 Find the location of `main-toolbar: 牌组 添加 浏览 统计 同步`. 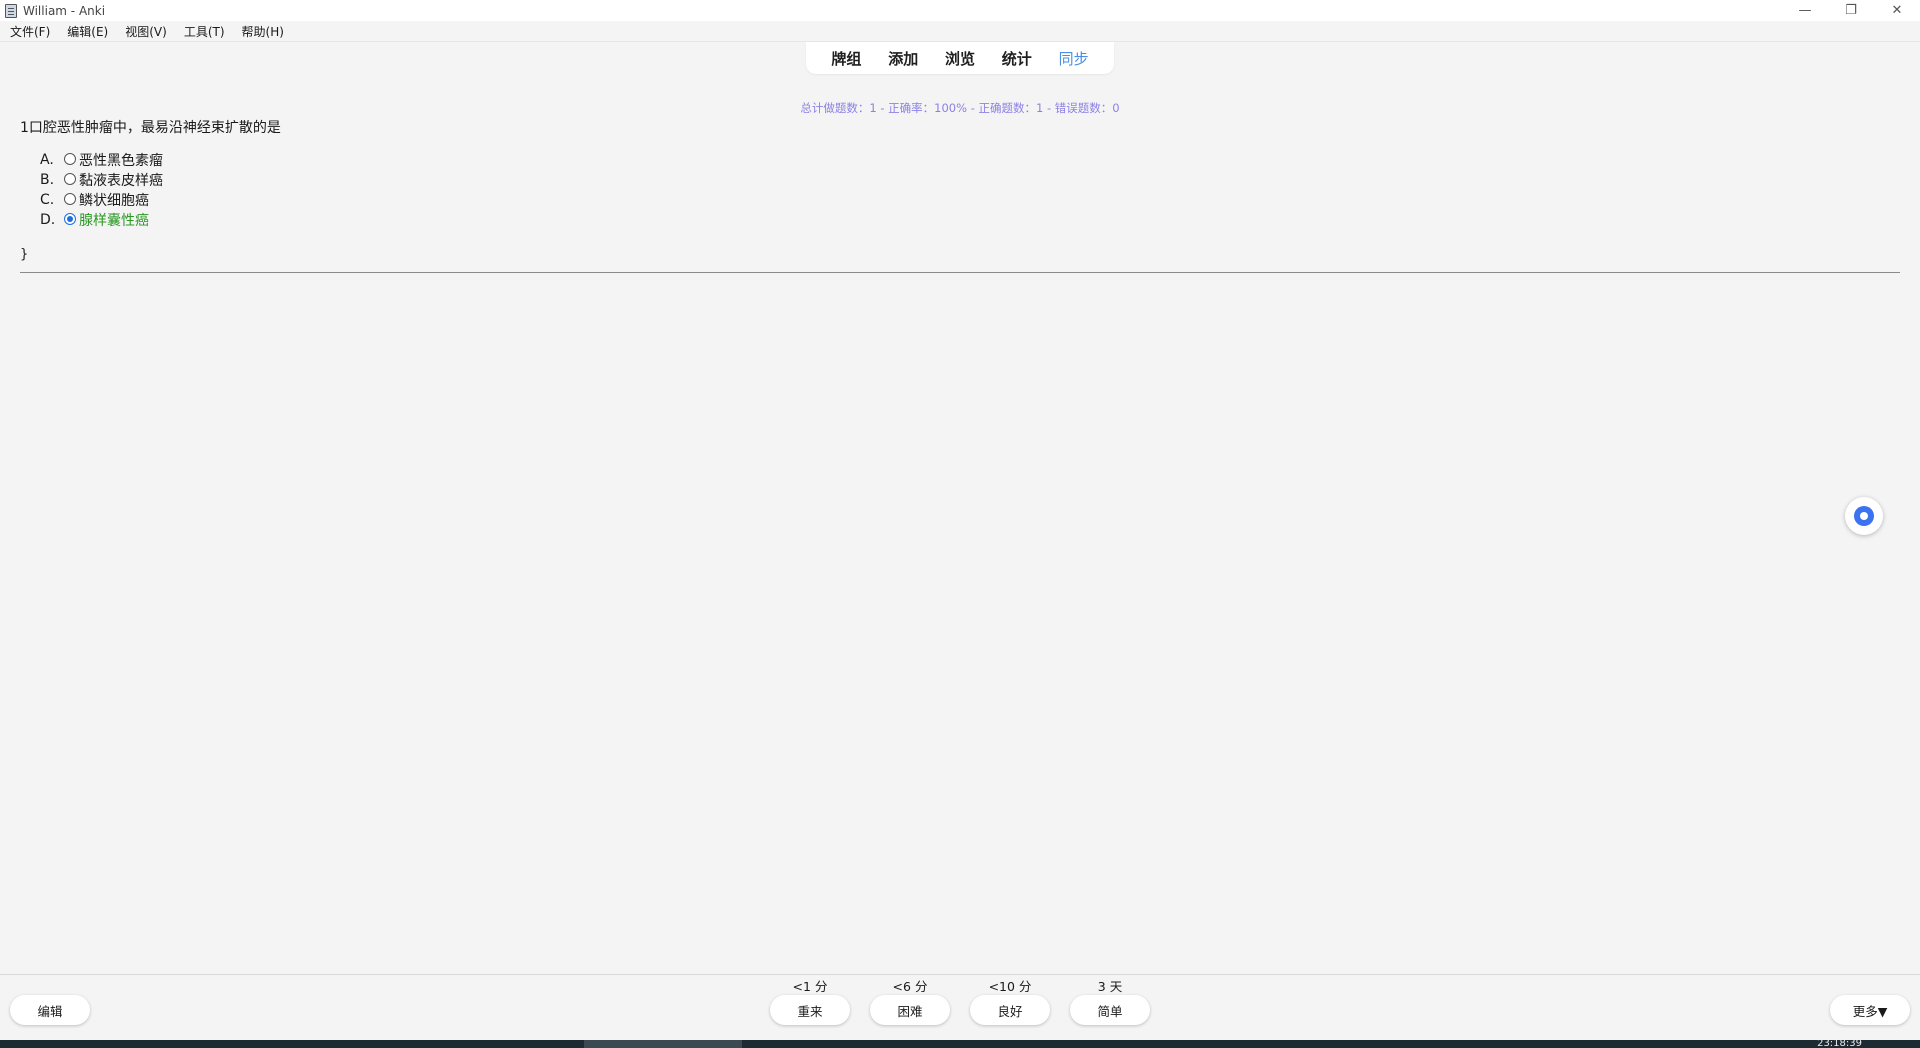

main-toolbar: 牌组 添加 浏览 统计 同步 is located at coordinates (960, 58).